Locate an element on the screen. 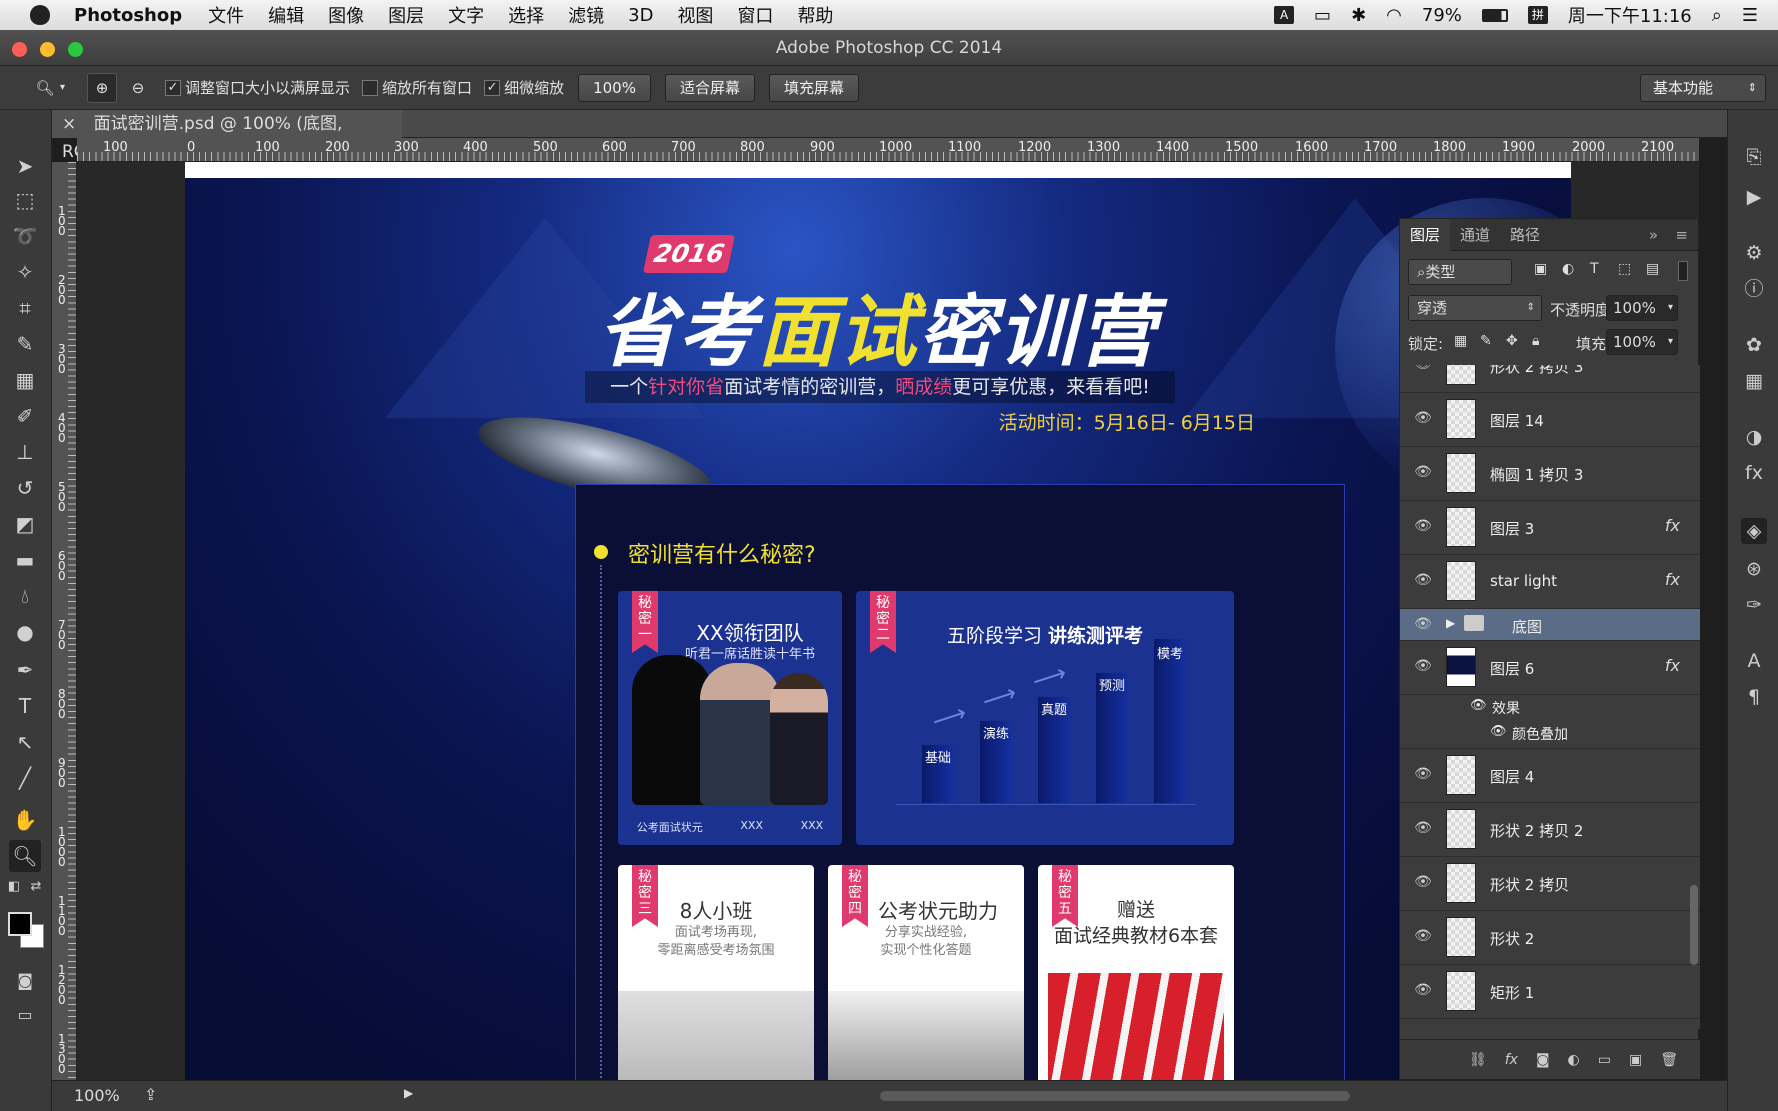 The width and height of the screenshot is (1778, 1111). minimize-window-button is located at coordinates (47, 49).